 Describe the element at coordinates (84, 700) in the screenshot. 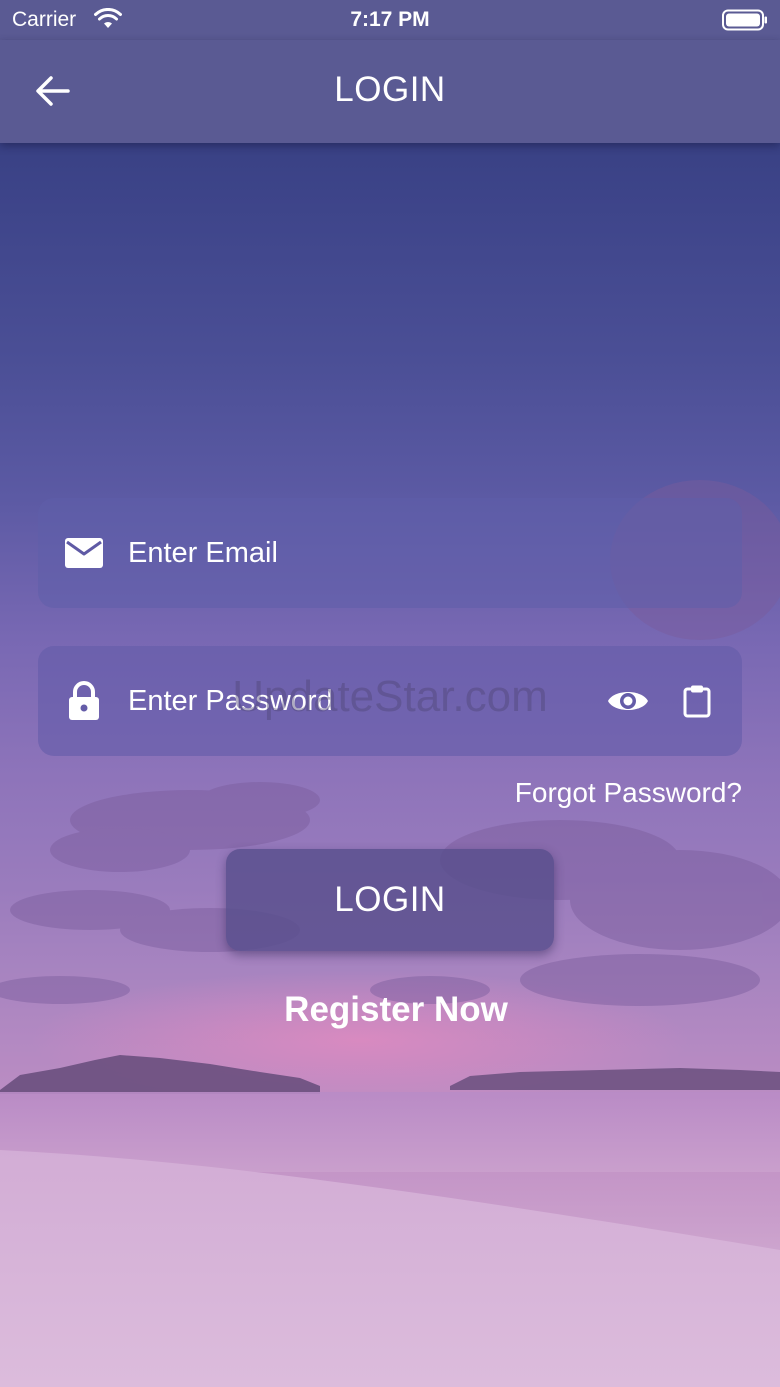

I see `lock-icon` at that location.